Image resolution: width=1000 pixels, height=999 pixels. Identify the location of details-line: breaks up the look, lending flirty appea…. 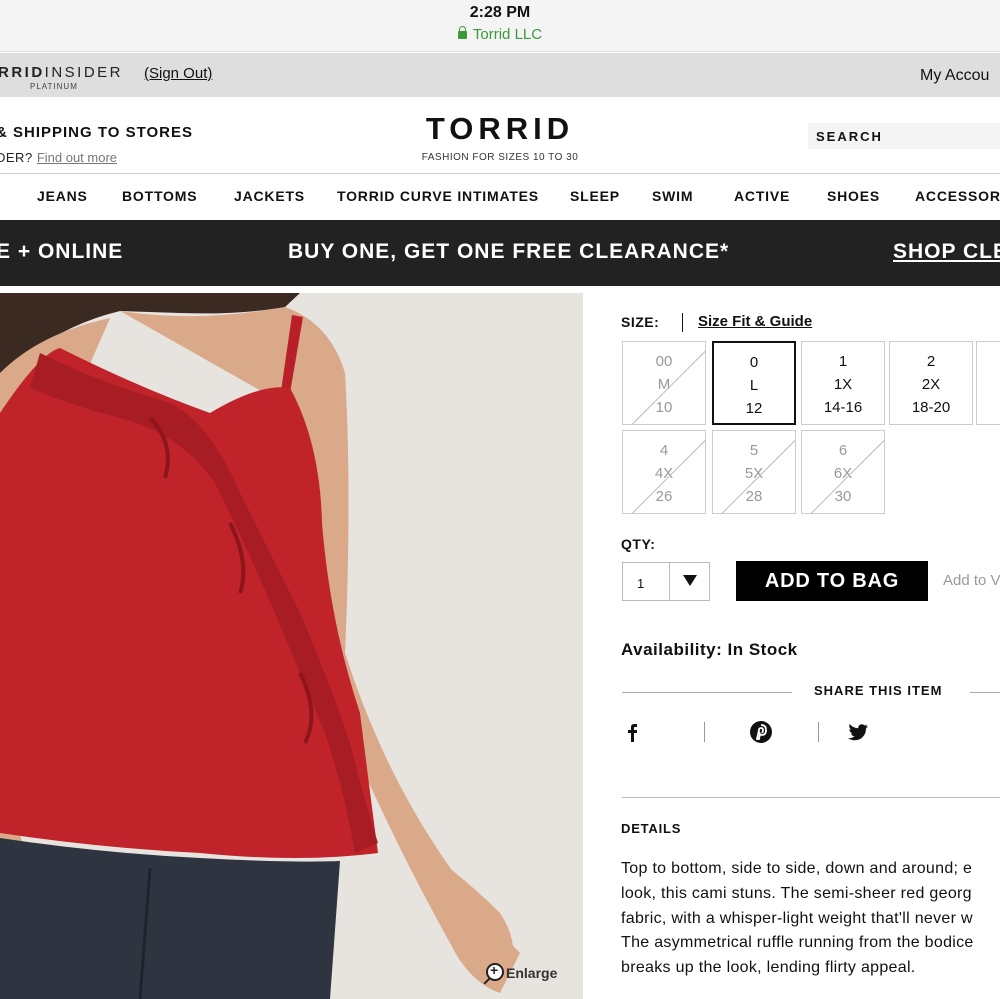
(768, 968).